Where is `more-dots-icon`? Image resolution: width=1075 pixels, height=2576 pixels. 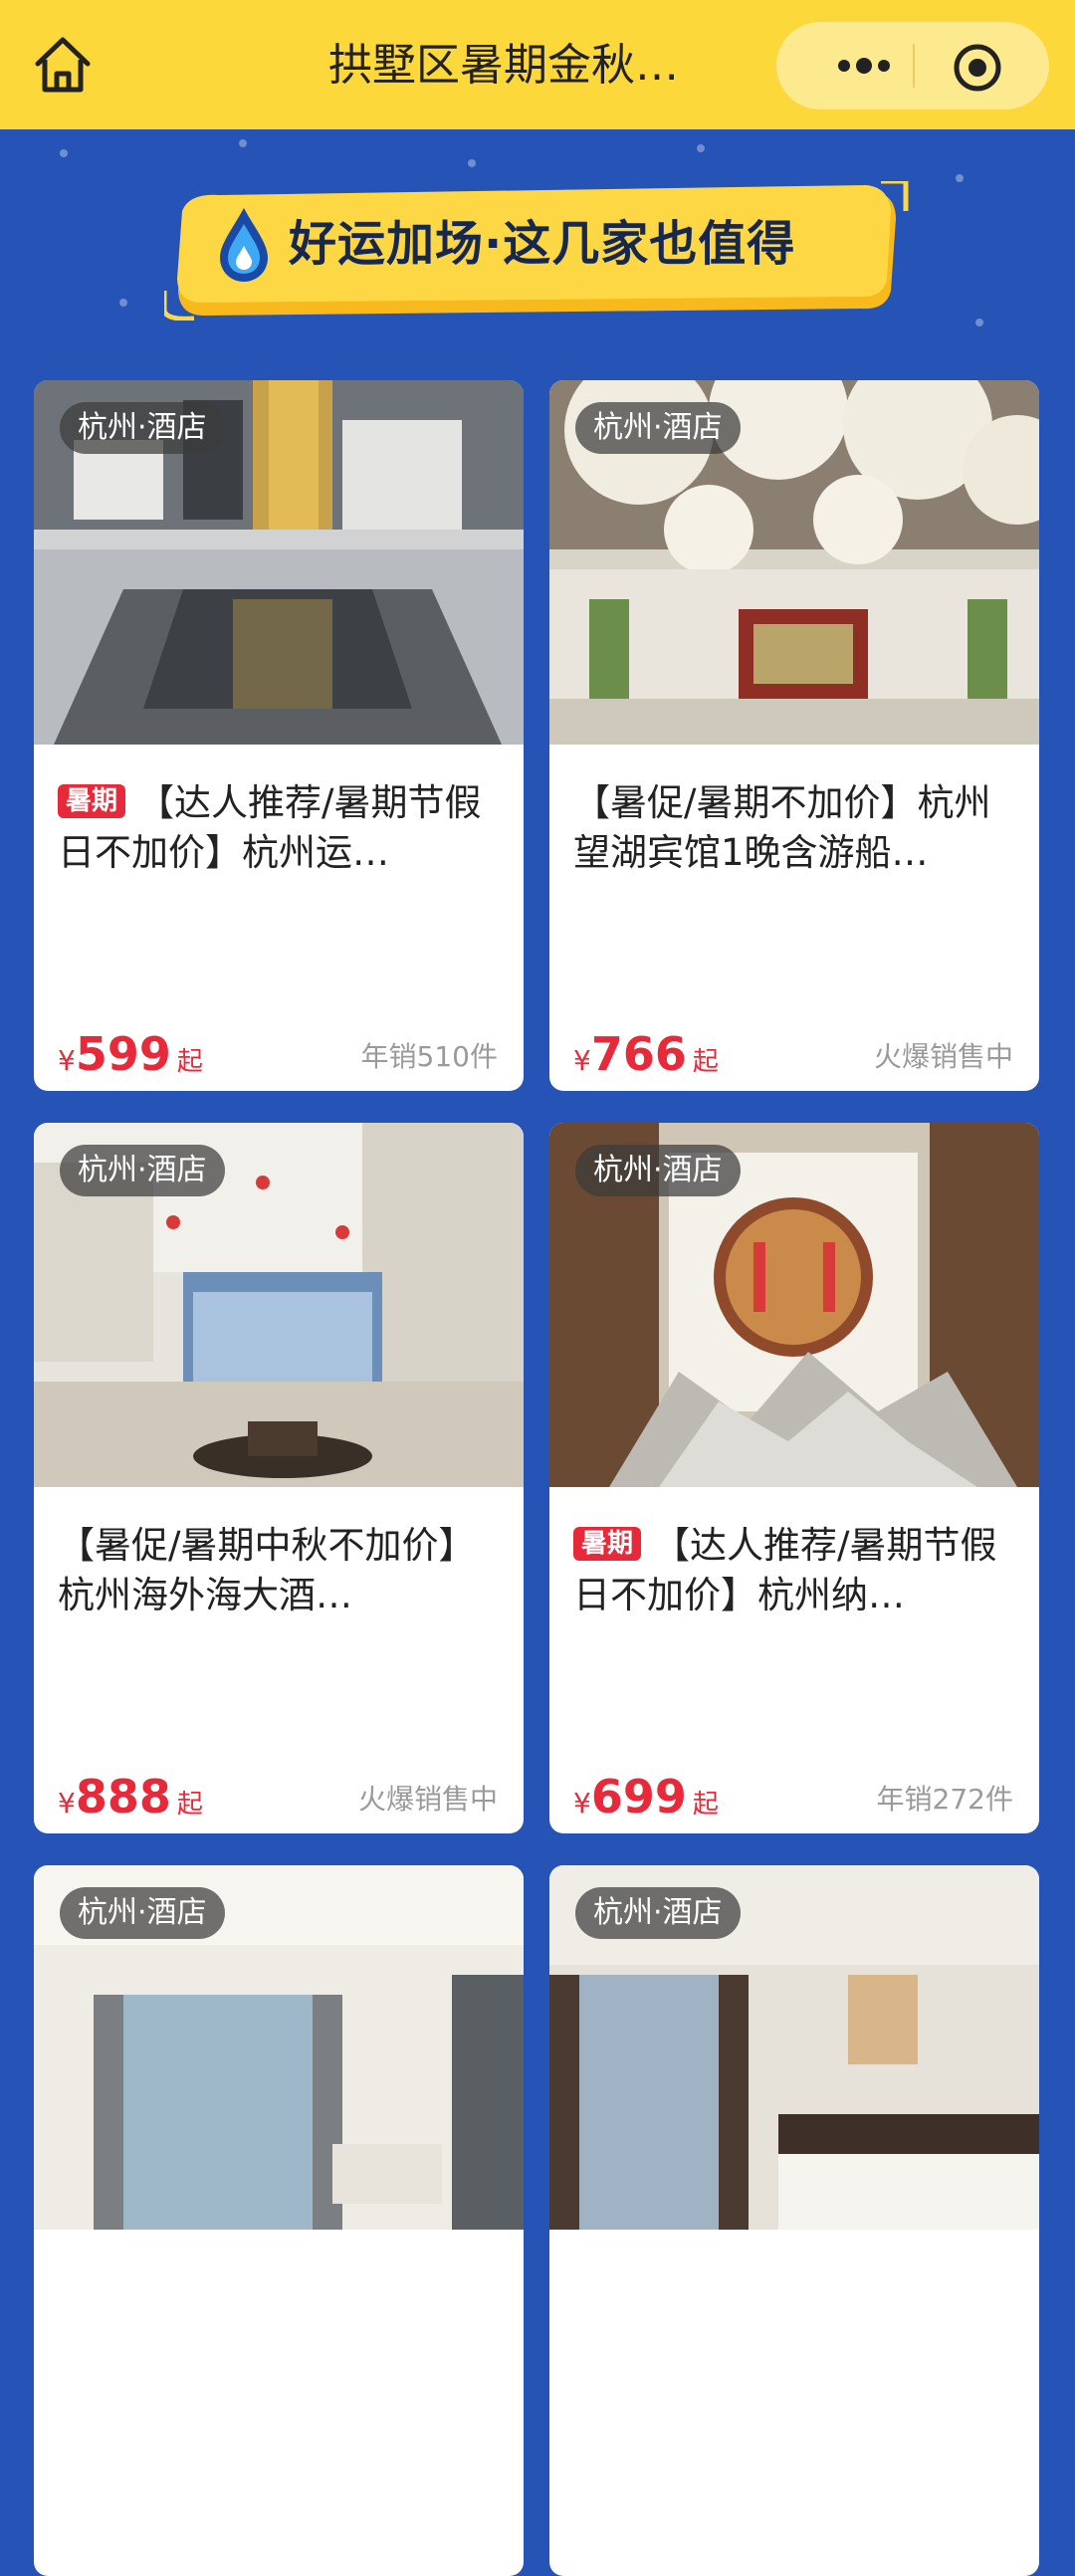 more-dots-icon is located at coordinates (871, 66).